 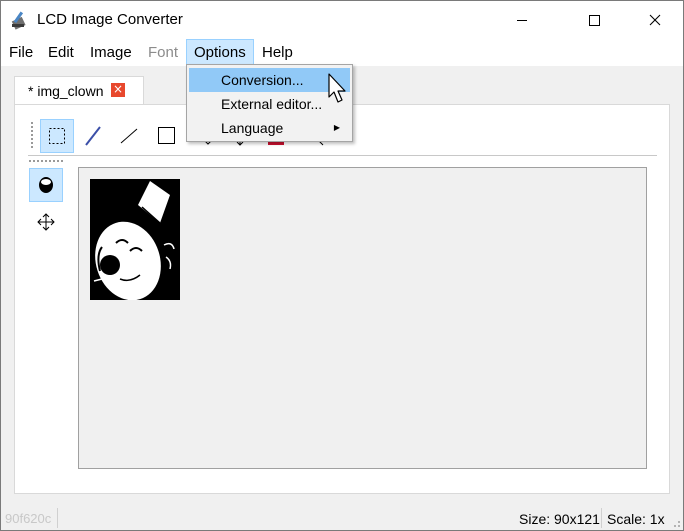 I want to click on rectangle-tool-button, so click(x=167, y=136).